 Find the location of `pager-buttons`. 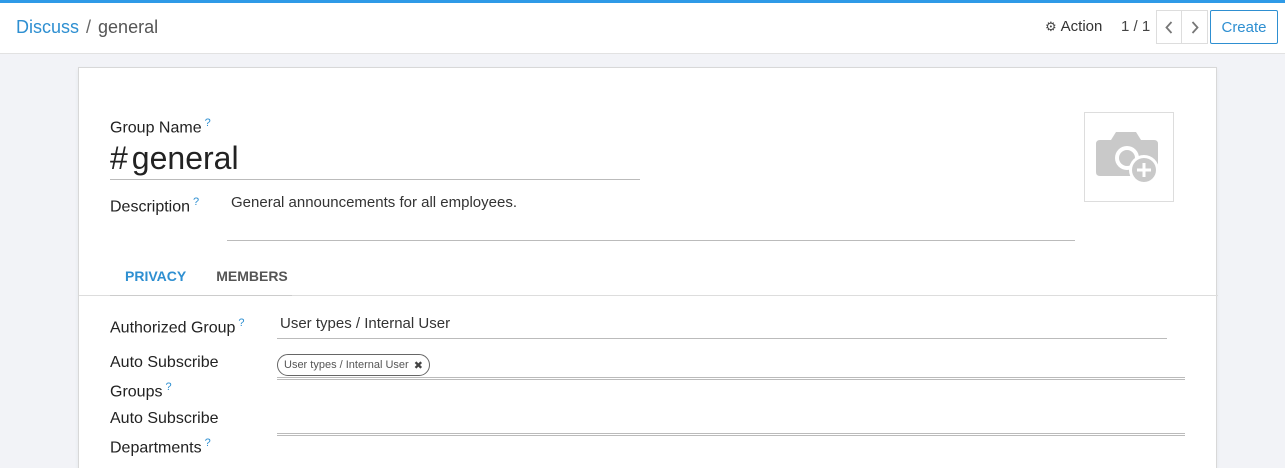

pager-buttons is located at coordinates (1182, 27).